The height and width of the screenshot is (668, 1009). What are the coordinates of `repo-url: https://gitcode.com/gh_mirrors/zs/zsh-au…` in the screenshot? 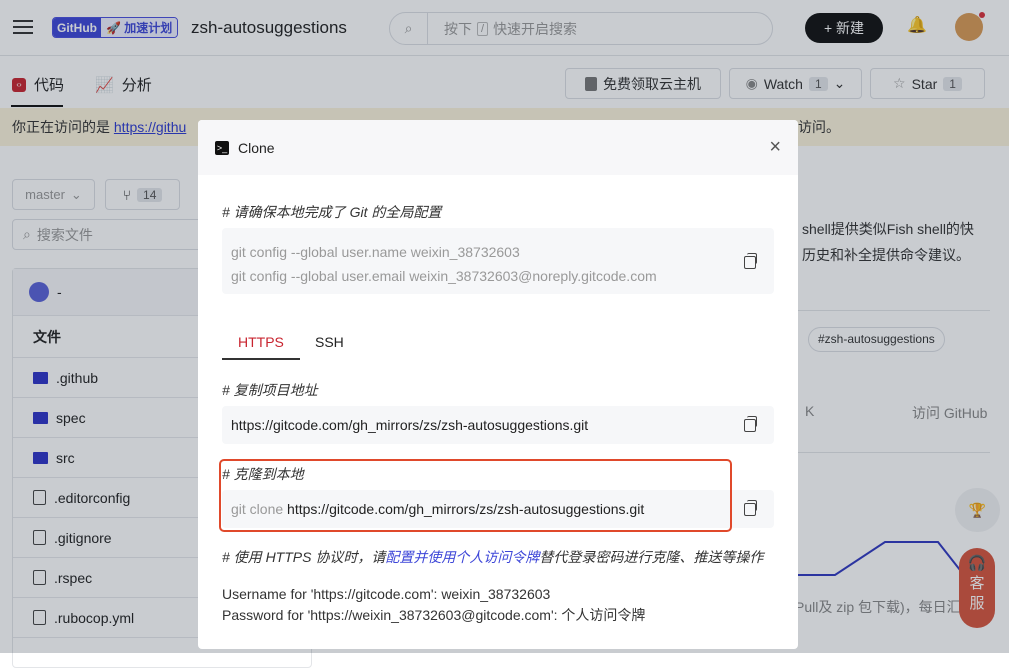 It's located at (409, 425).